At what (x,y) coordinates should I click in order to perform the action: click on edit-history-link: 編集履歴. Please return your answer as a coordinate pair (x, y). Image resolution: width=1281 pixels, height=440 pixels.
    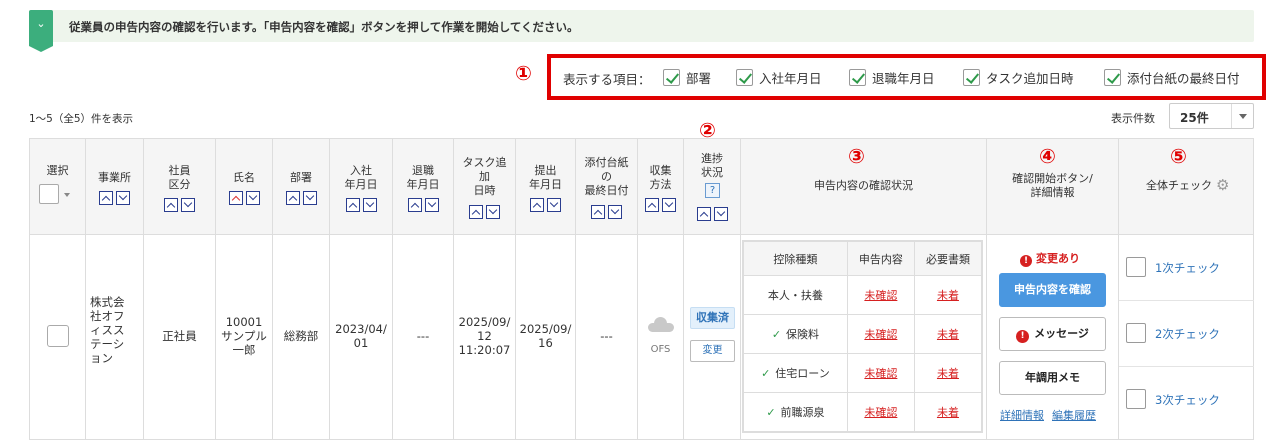
    Looking at the image, I should click on (1074, 415).